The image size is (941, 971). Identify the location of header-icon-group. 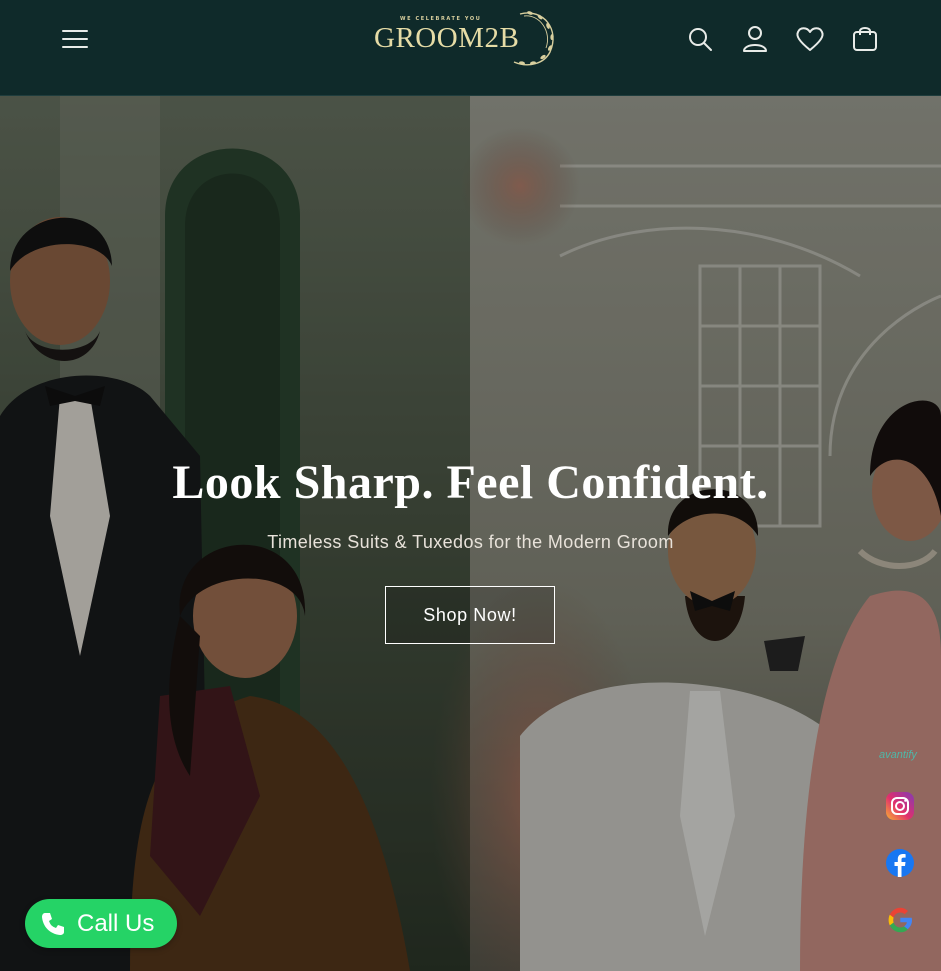
(782, 38).